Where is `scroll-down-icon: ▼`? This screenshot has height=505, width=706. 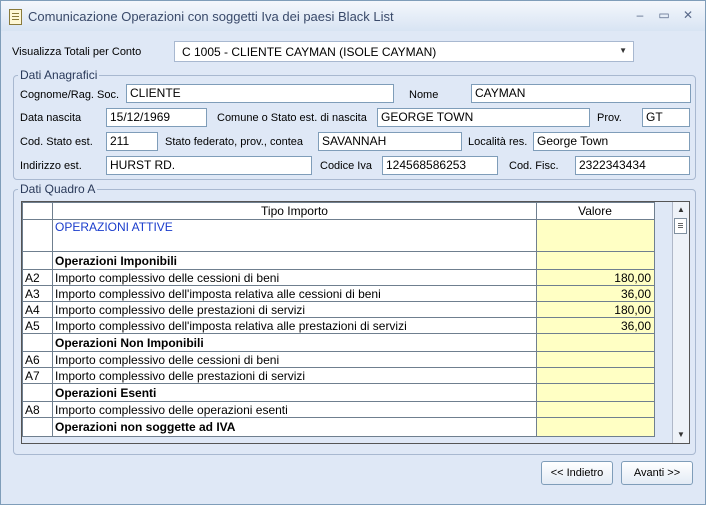
scroll-down-icon: ▼ is located at coordinates (681, 435).